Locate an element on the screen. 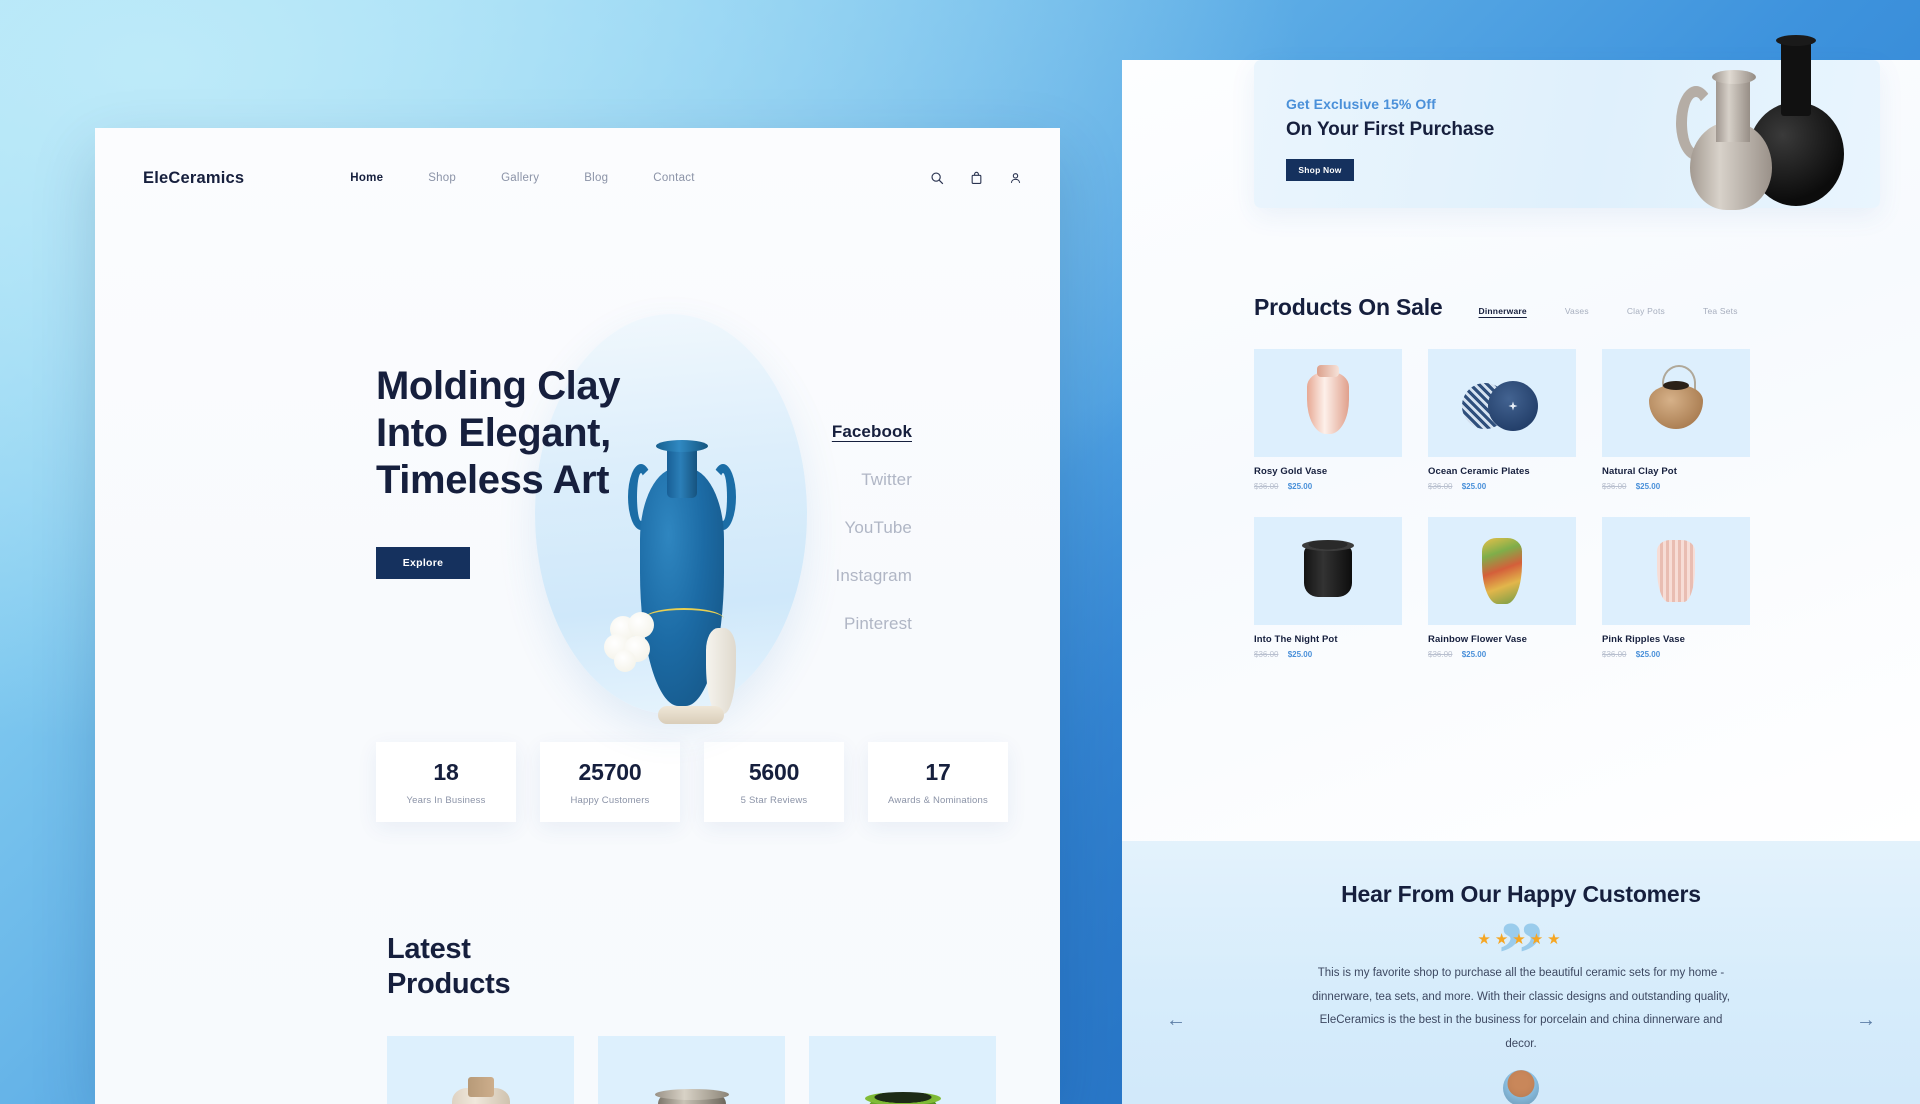  bag-icon is located at coordinates (976, 178).